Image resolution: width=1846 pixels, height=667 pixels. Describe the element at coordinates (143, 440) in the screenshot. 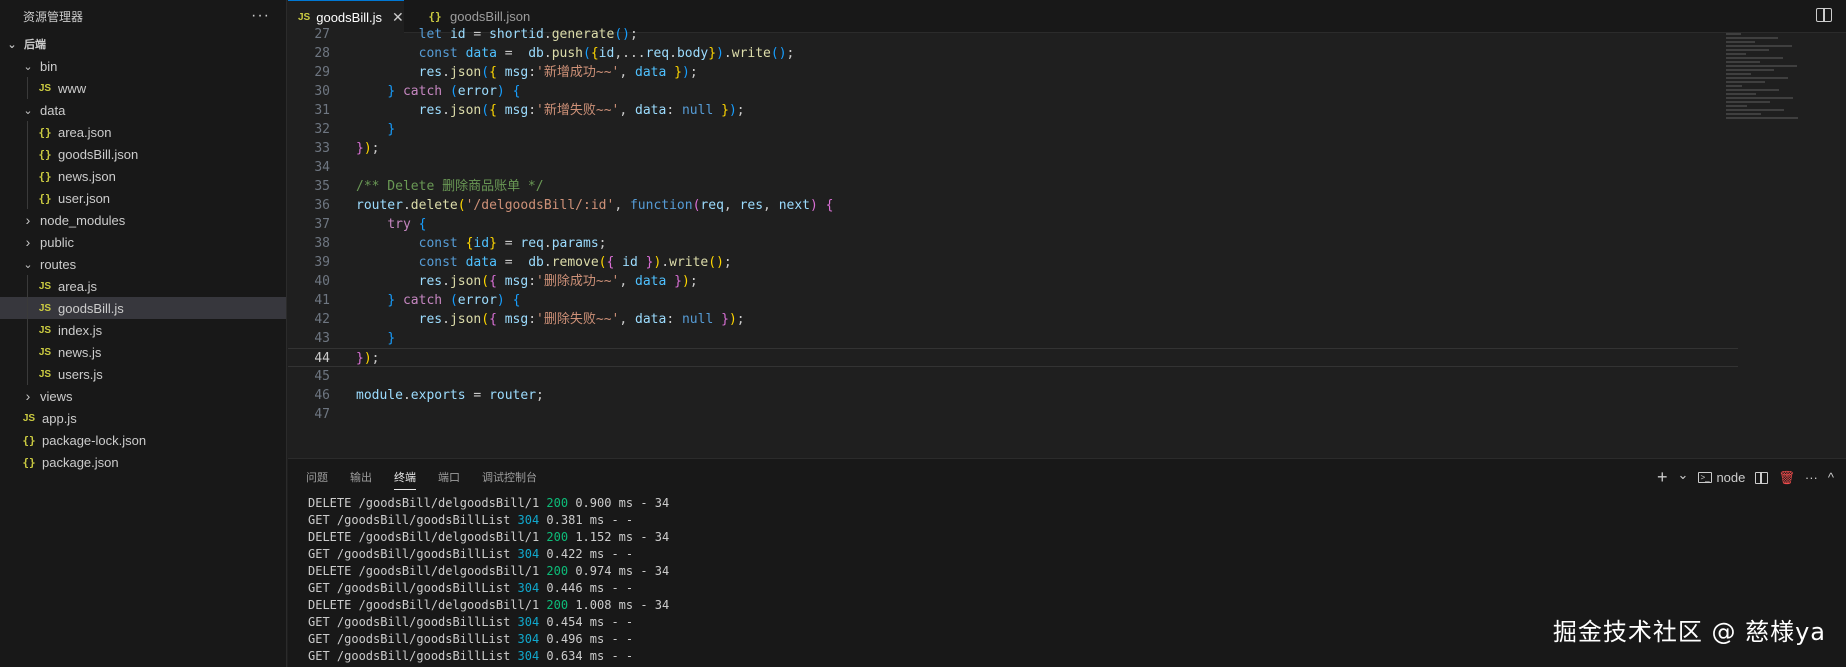

I see `tree-item: {} package-lock.json` at that location.